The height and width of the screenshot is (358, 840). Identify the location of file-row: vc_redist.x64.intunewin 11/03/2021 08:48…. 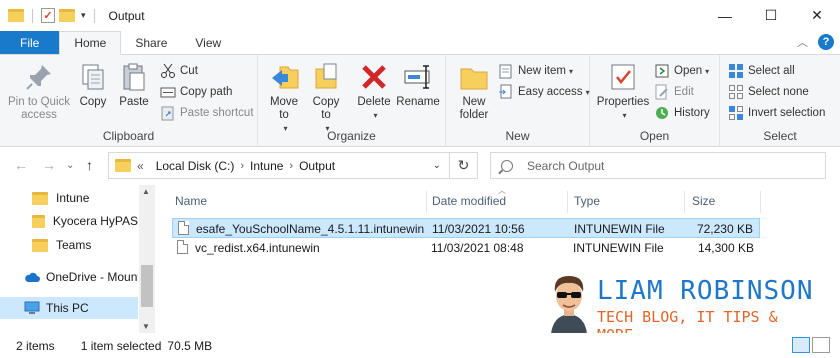
(466, 248).